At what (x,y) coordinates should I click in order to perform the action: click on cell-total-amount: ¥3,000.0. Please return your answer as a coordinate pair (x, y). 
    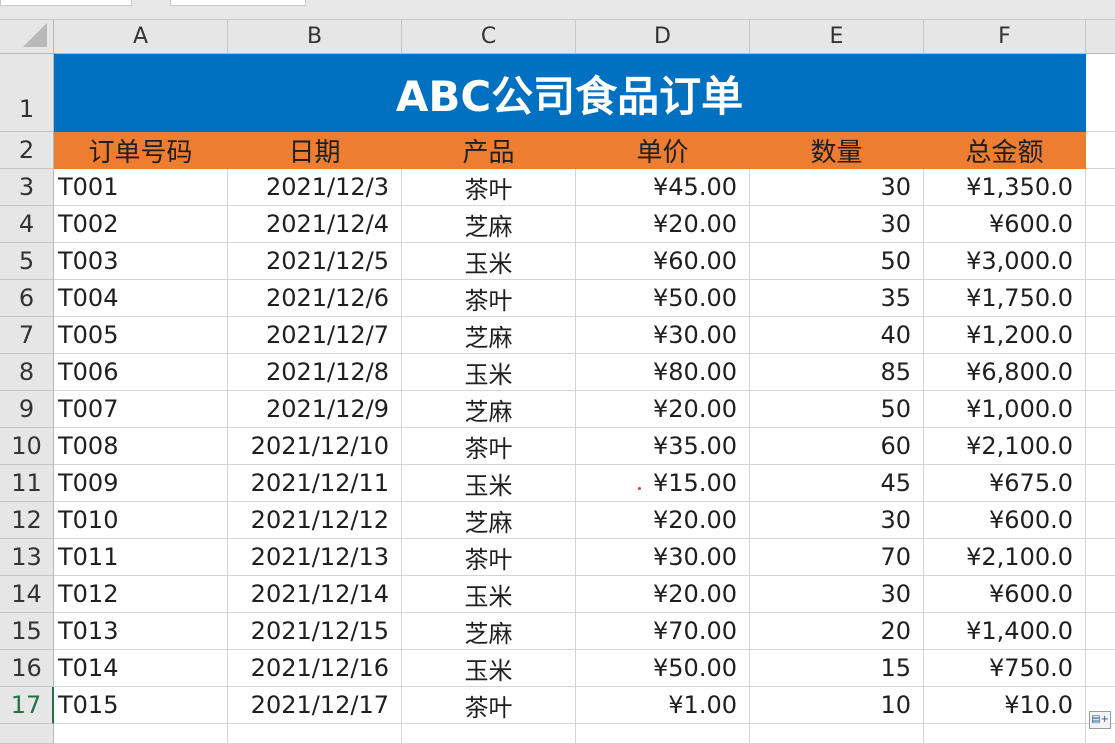
    Looking at the image, I should click on (1005, 261).